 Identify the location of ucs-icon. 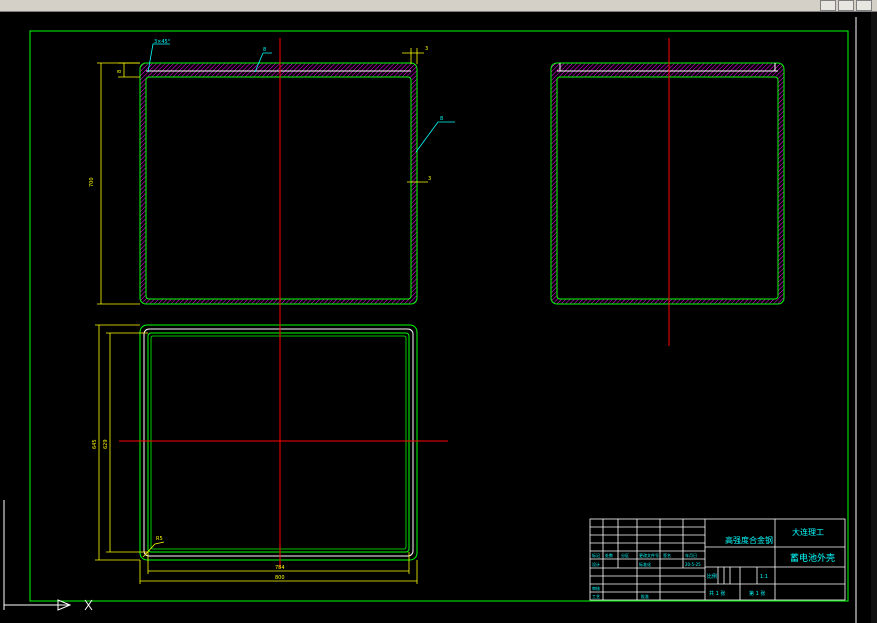
(48, 555).